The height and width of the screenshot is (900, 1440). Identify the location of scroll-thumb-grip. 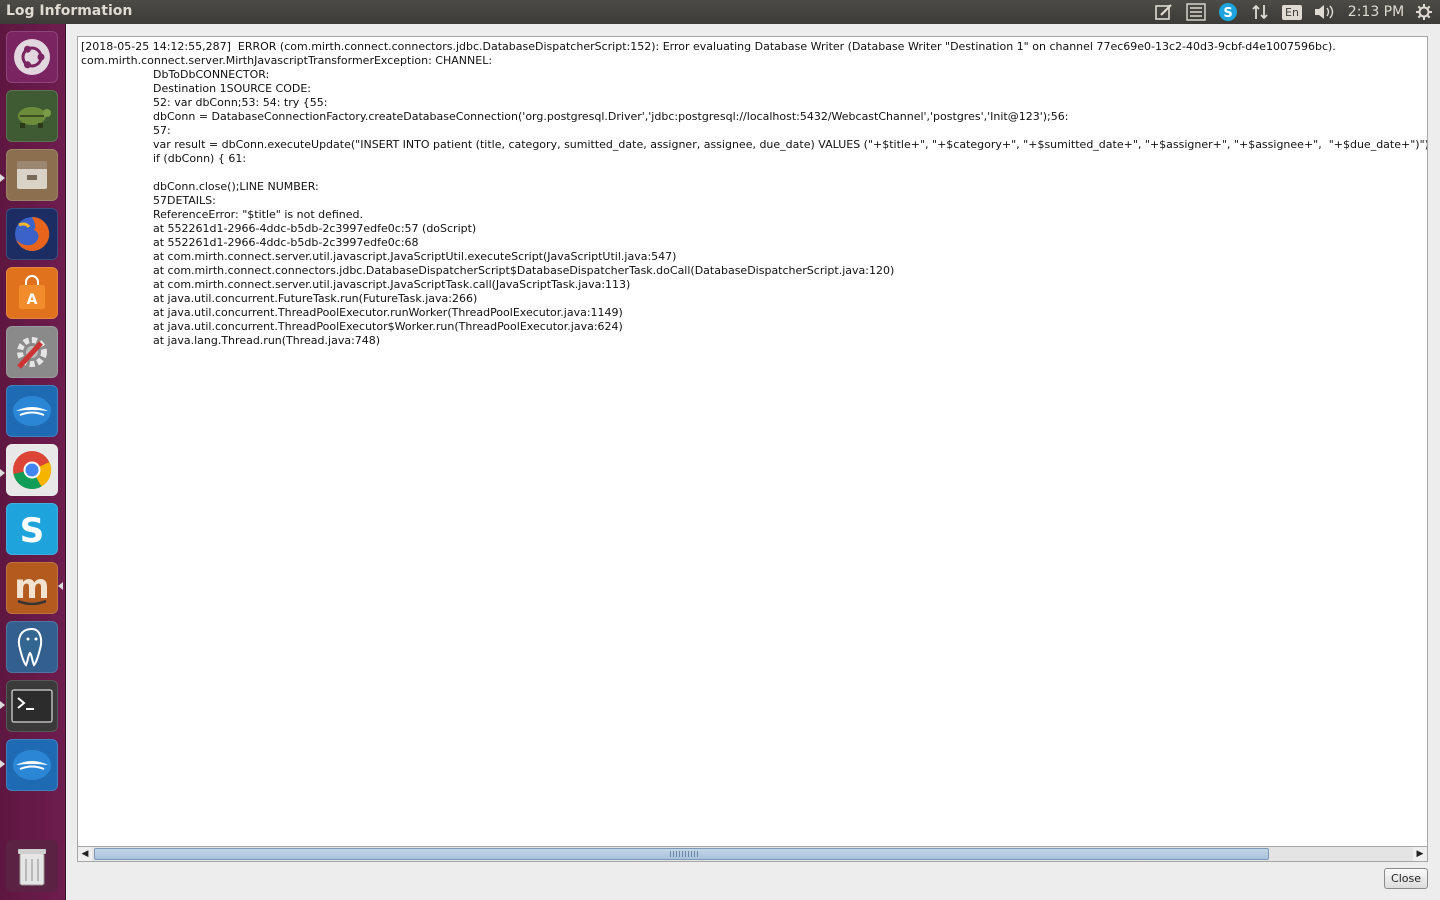
(685, 854).